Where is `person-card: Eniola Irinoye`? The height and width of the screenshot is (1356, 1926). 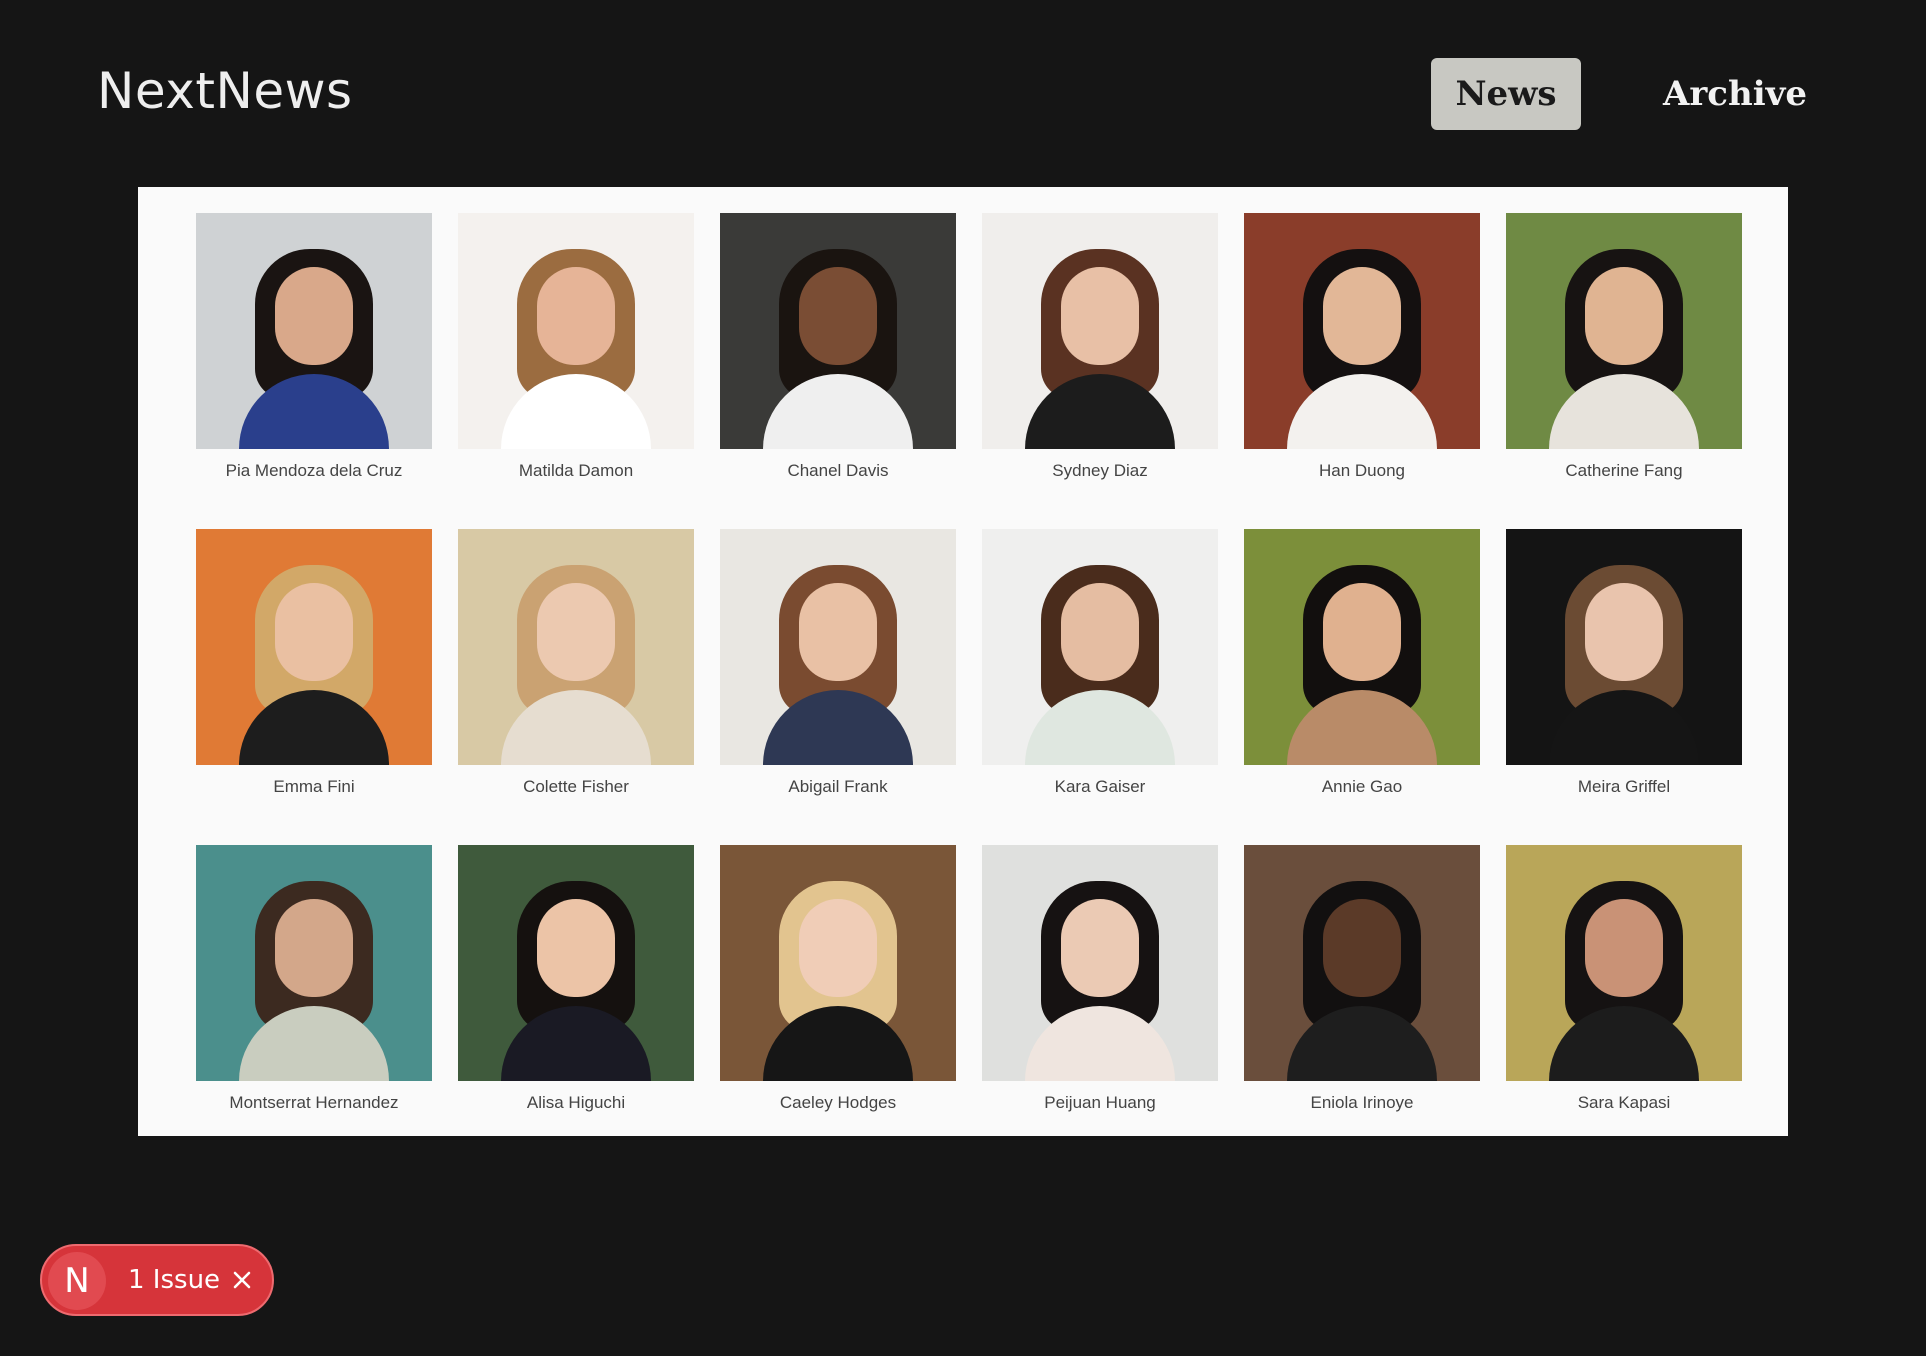
person-card: Eniola Irinoye is located at coordinates (1362, 990).